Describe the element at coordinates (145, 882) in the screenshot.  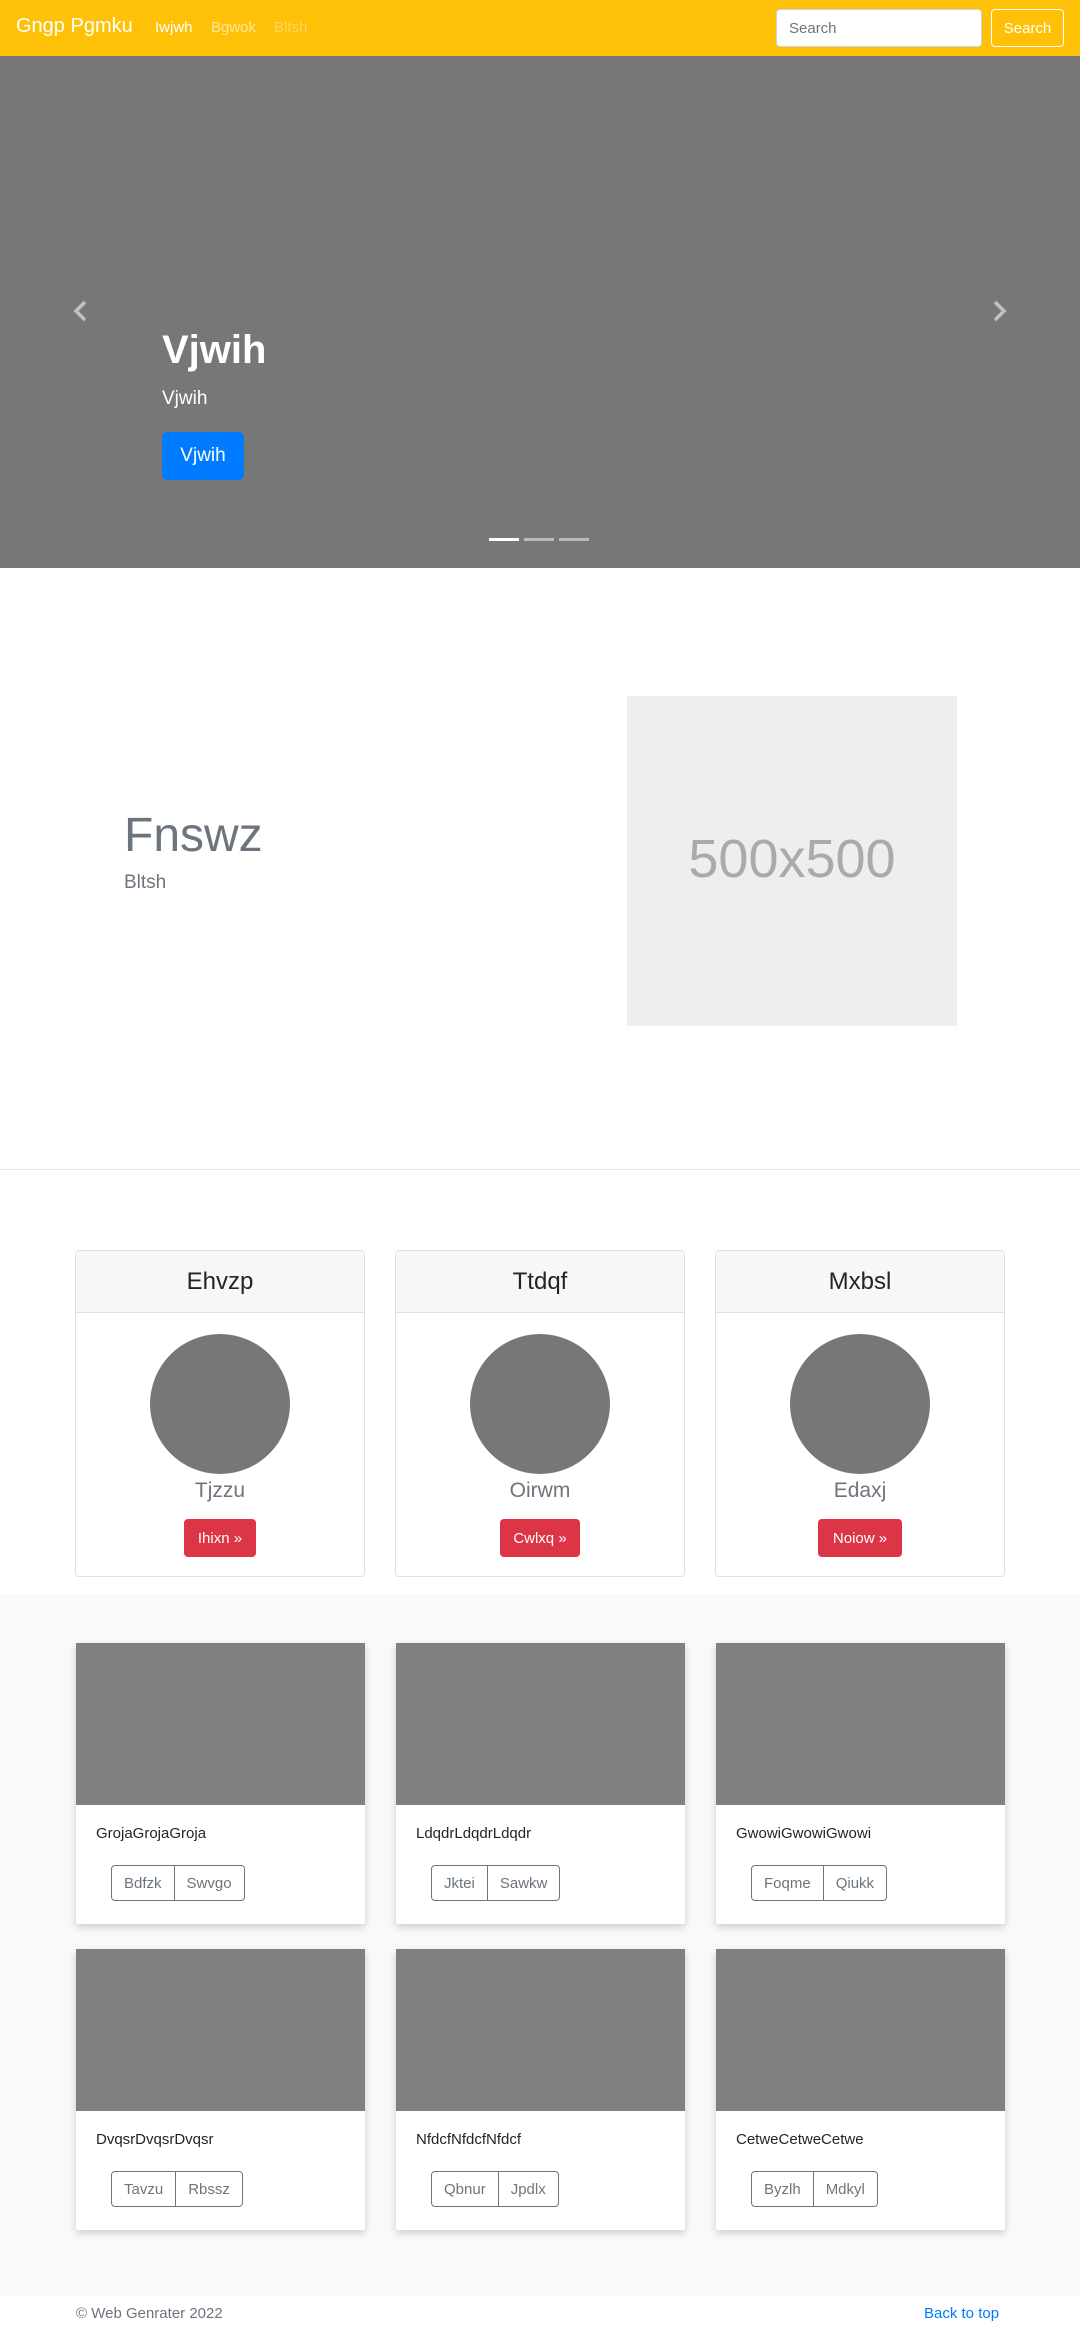
I see `feature-subtitle: Bltsh` at that location.